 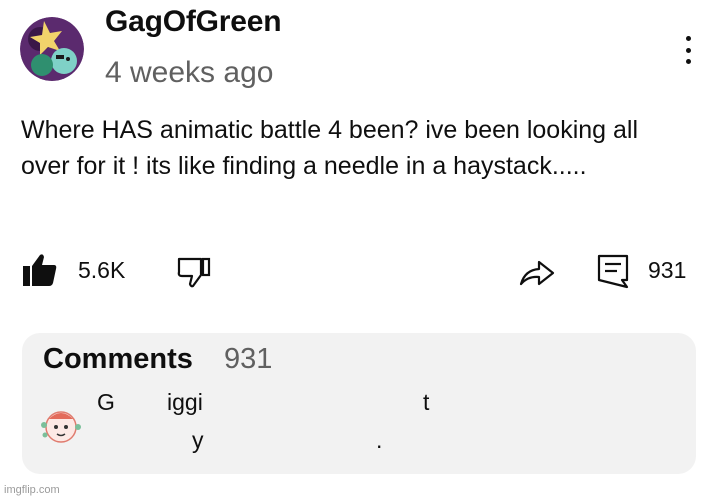 What do you see at coordinates (379, 440) in the screenshot?
I see `preview-text-fragment: .` at bounding box center [379, 440].